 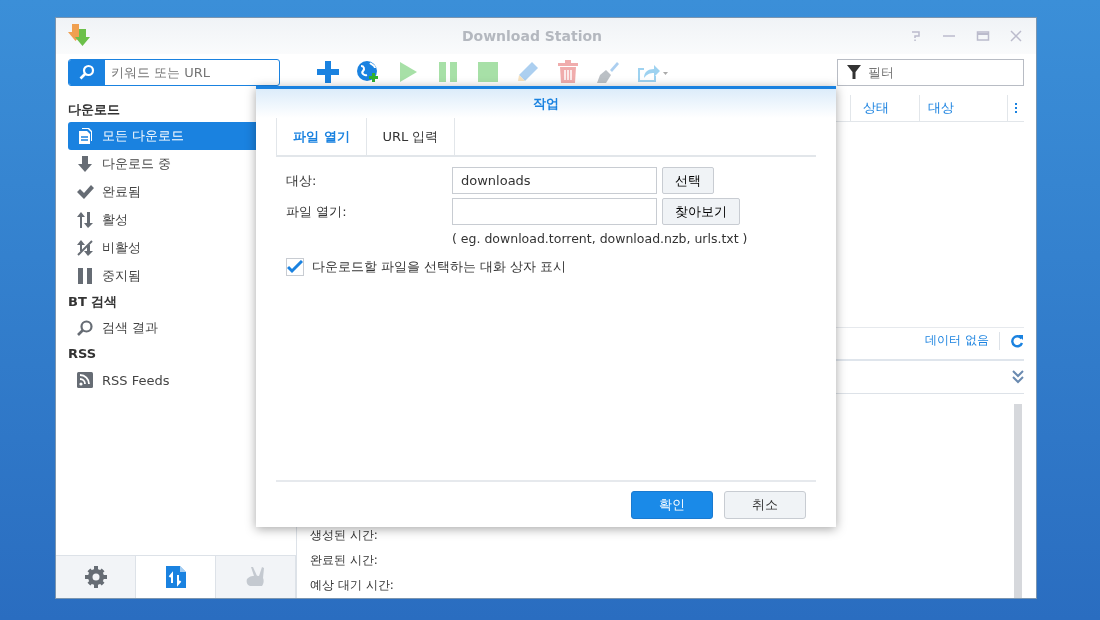 I want to click on filter-field: 필터, so click(x=942, y=72).